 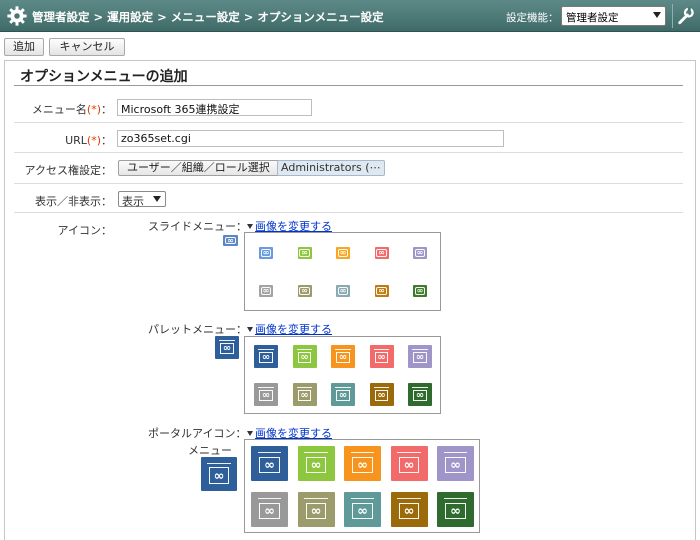 I want to click on url-label-text: URL, so click(x=76, y=140).